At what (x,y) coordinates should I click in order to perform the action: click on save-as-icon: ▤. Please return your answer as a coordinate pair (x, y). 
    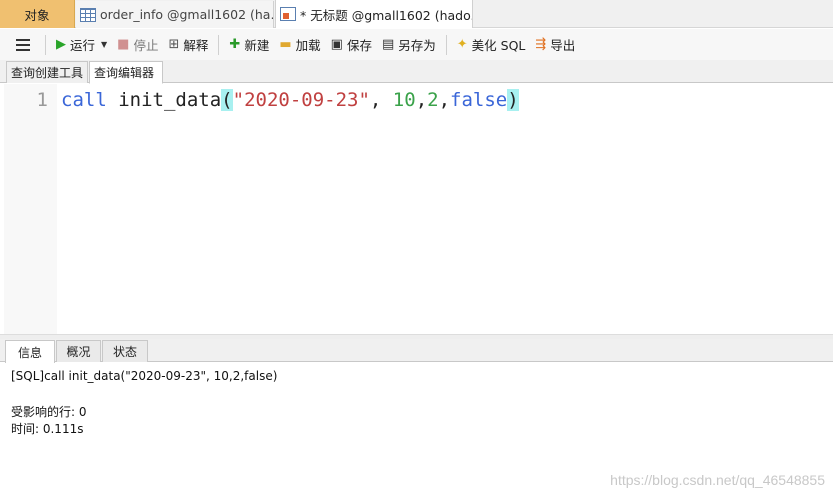
    Looking at the image, I should click on (388, 44).